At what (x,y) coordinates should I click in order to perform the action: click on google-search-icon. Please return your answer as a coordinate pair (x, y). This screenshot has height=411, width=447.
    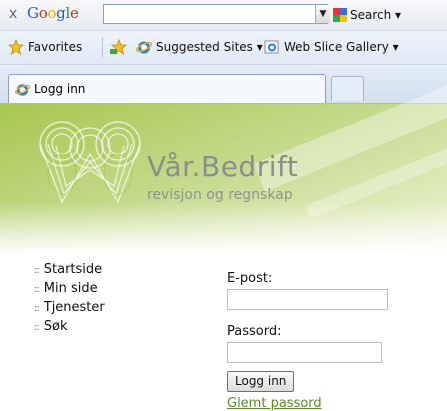
    Looking at the image, I should click on (340, 15).